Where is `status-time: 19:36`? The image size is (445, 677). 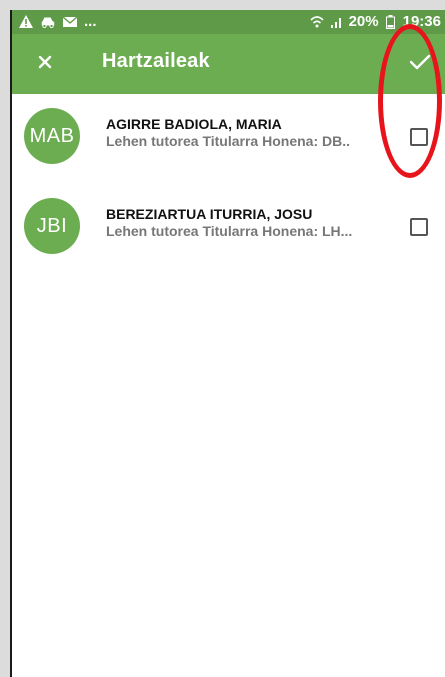 status-time: 19:36 is located at coordinates (421, 21).